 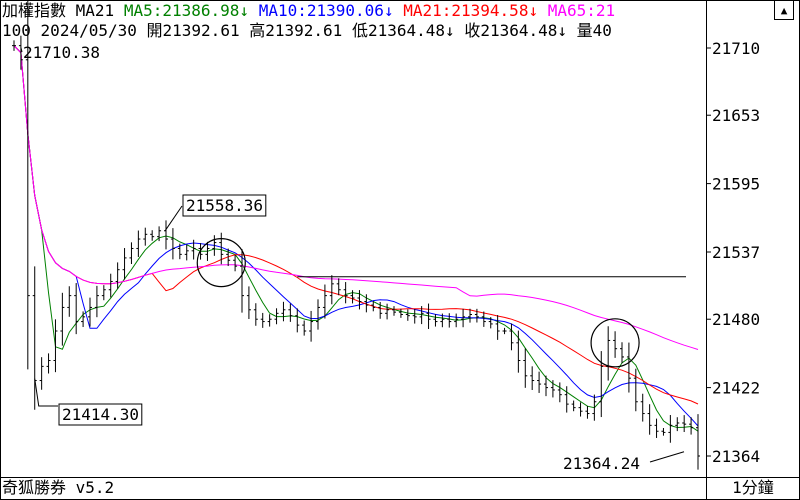 What do you see at coordinates (450, 30) in the screenshot?
I see `low-arrow-icon: ↓` at bounding box center [450, 30].